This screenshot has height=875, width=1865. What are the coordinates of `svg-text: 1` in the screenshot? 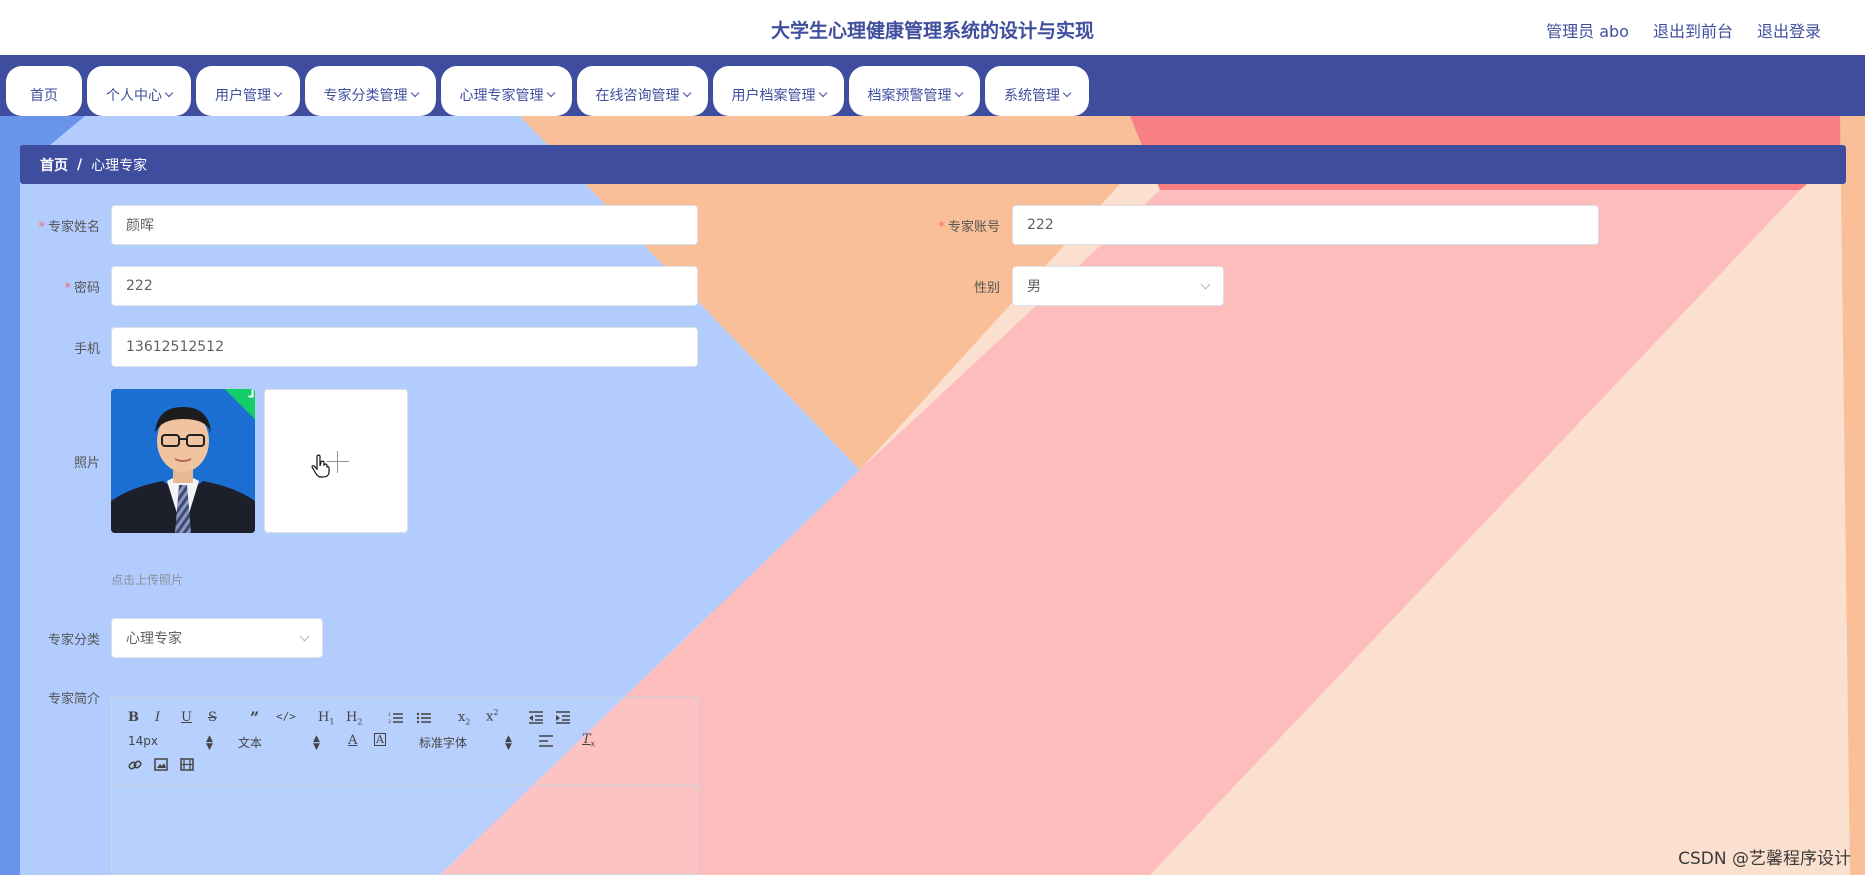 It's located at (389, 715).